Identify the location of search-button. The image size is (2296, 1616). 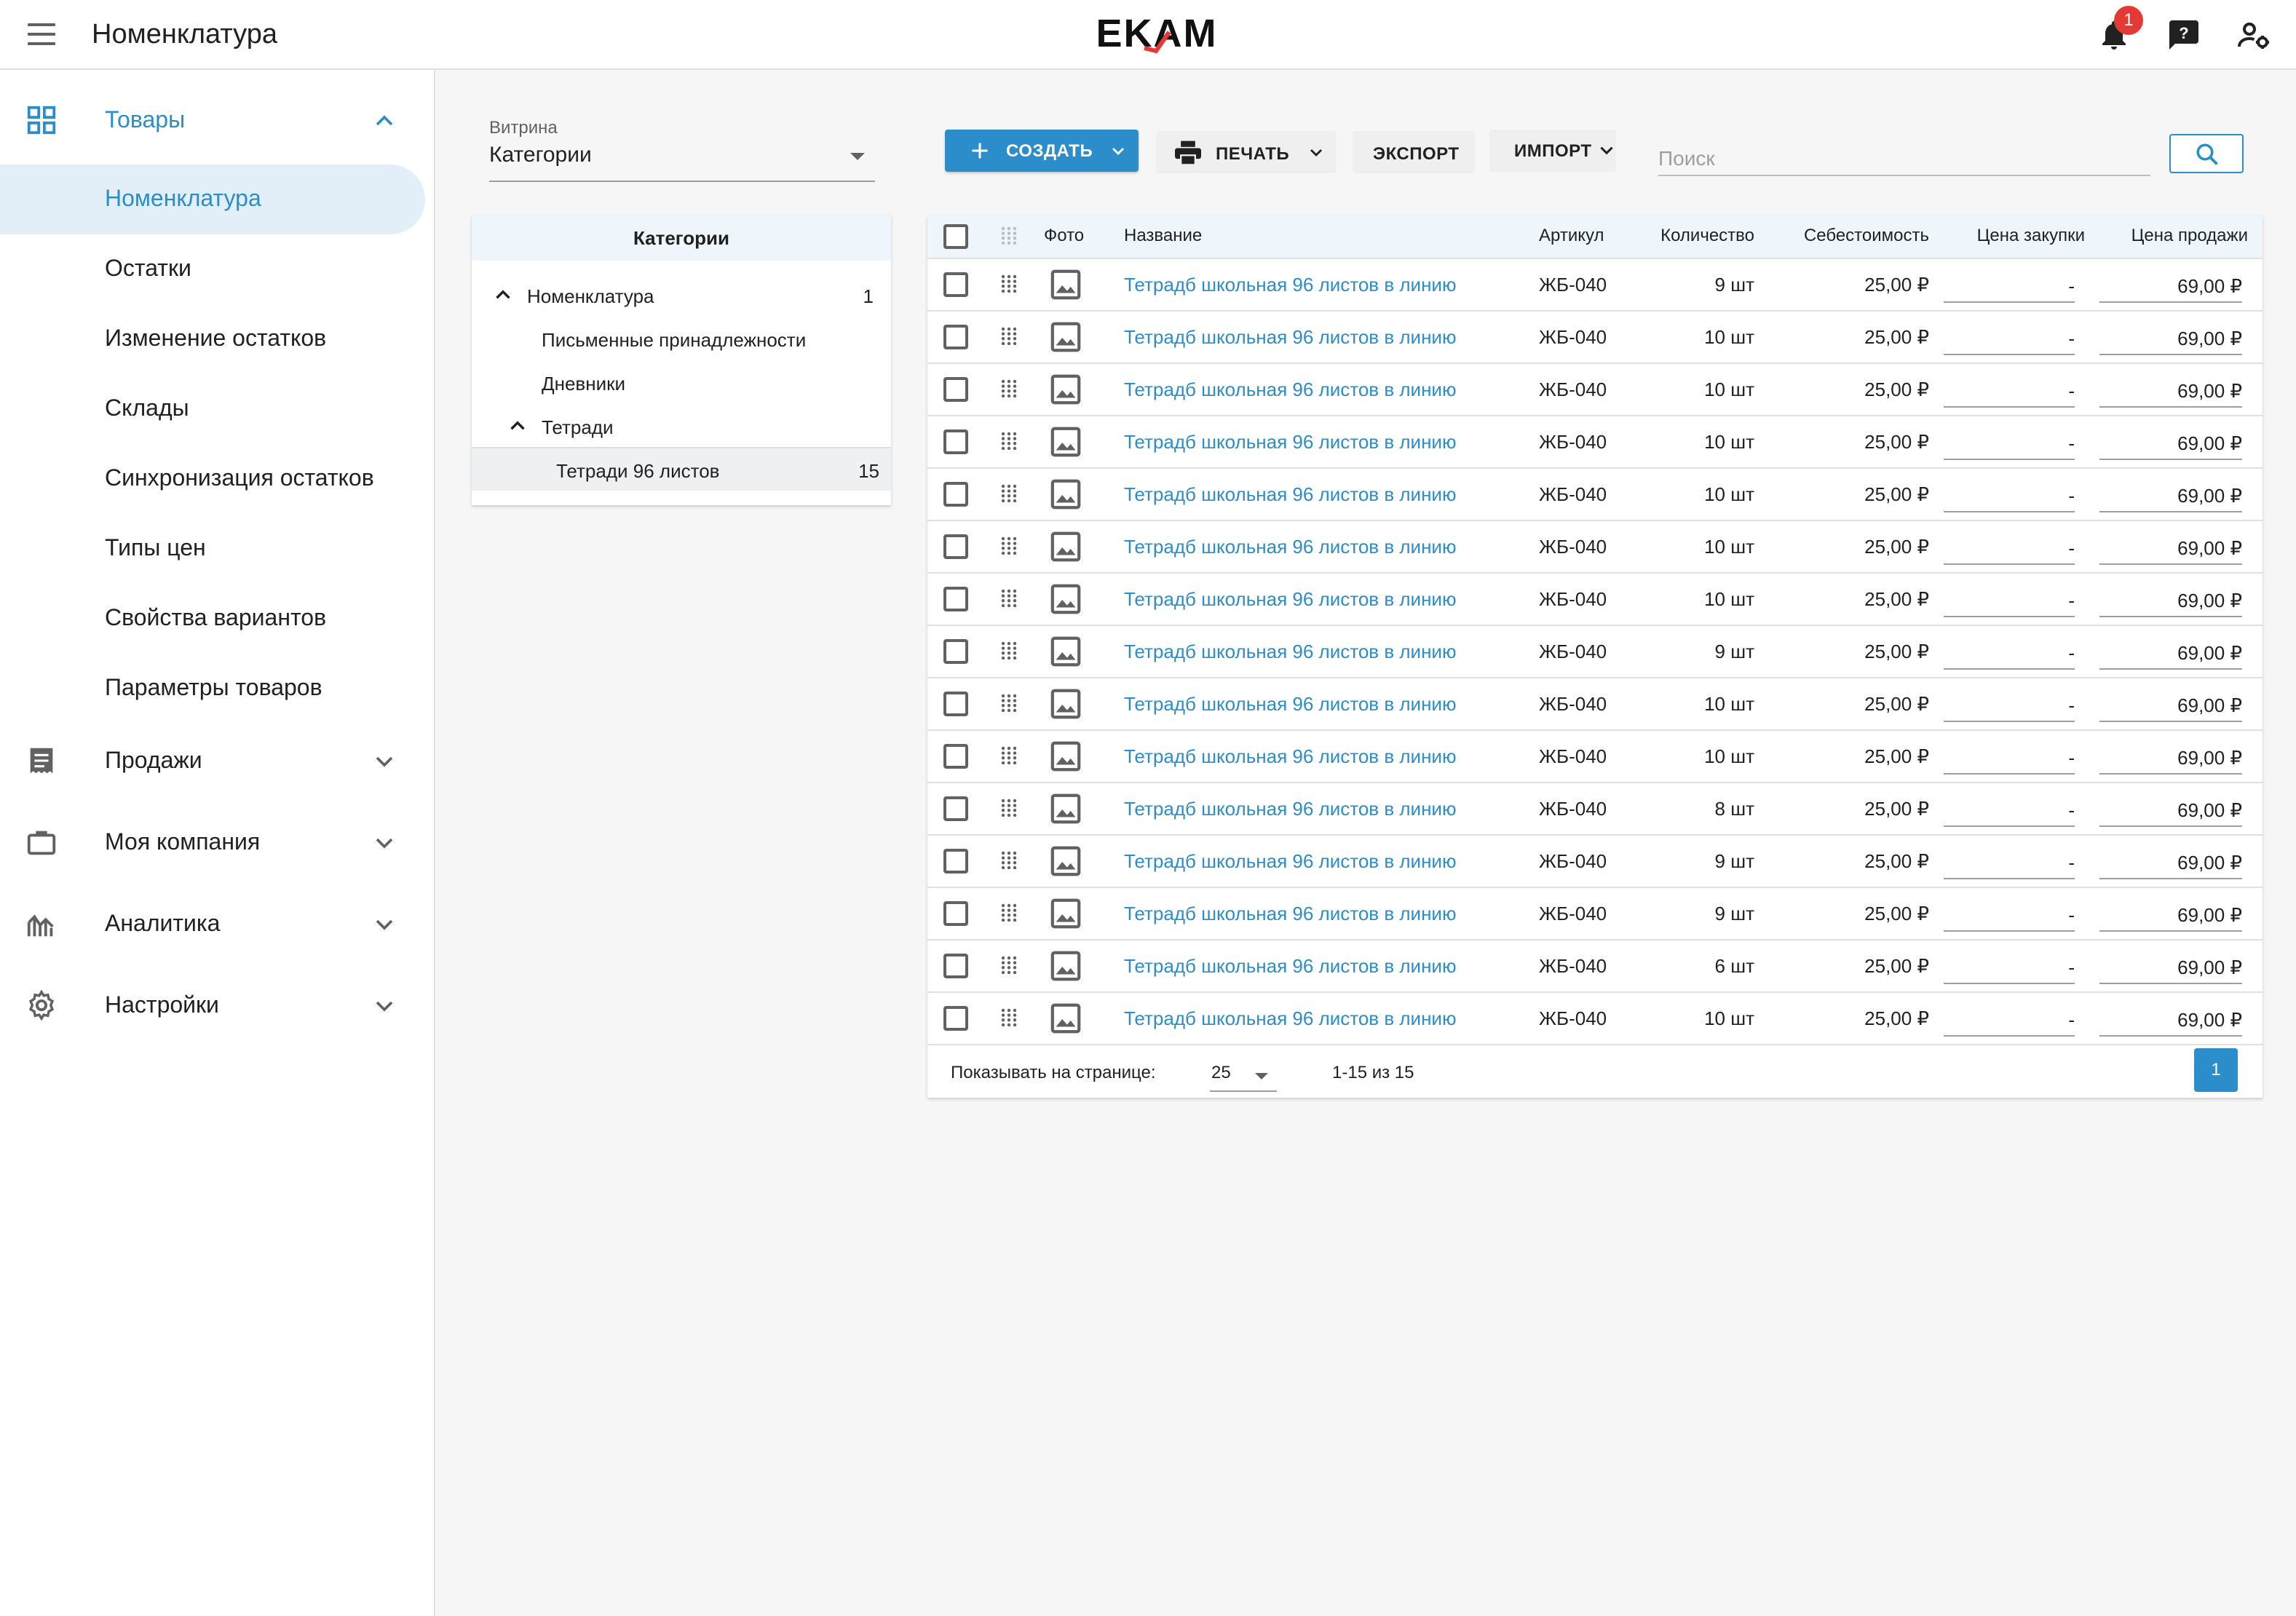
(2207, 154).